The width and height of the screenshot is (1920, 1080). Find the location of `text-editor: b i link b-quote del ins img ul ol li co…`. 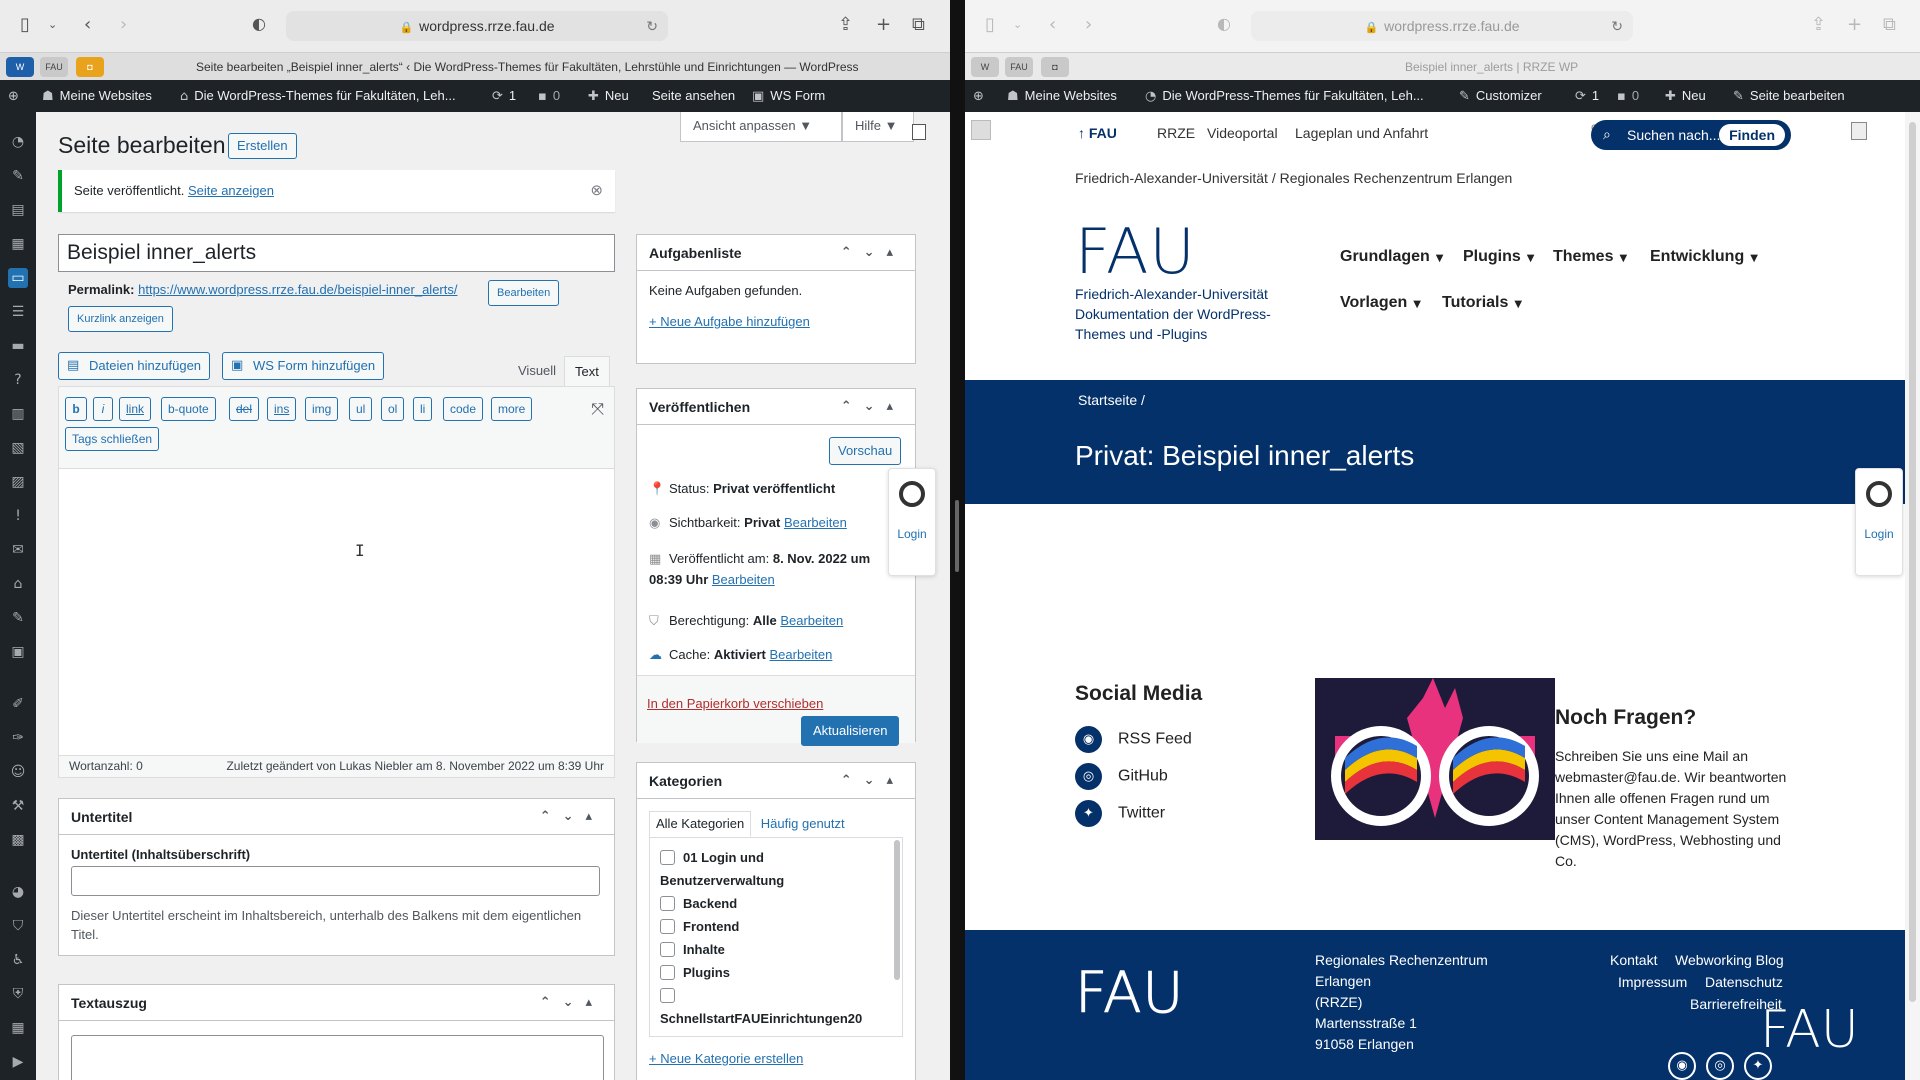

text-editor: b i link b-quote del ins img ul ol li co… is located at coordinates (336, 571).